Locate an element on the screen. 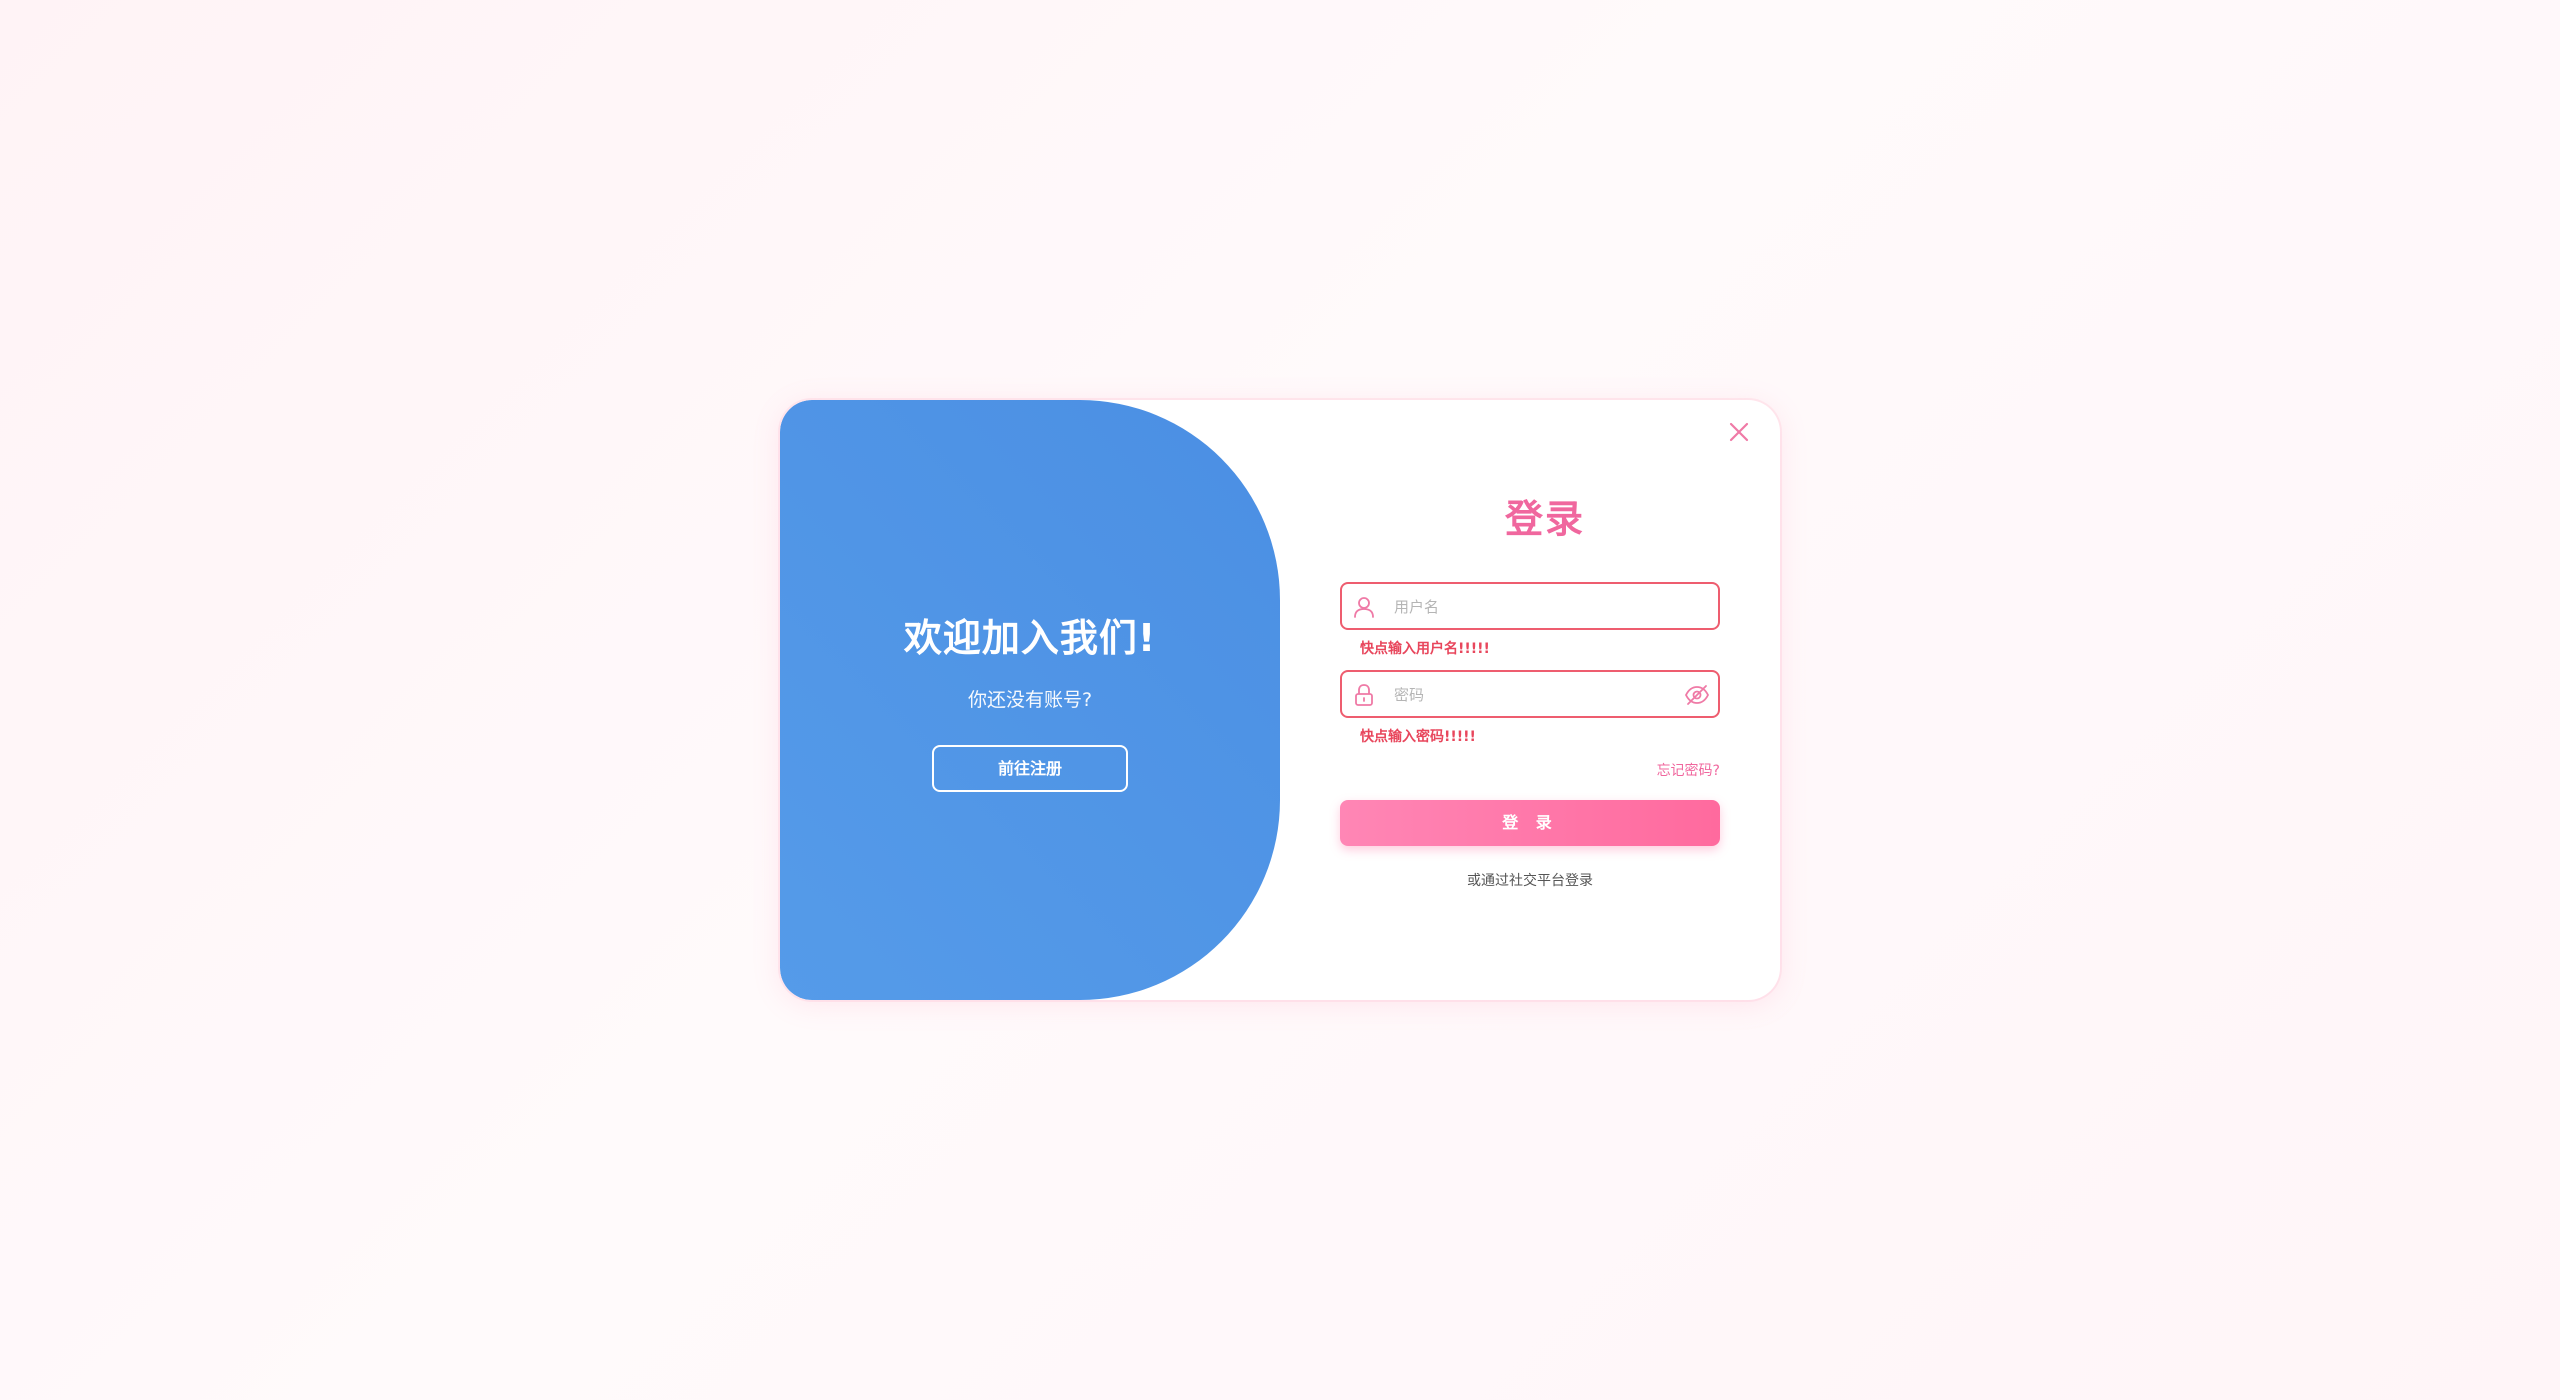  welcome-subtitle: 你还没有账号? is located at coordinates (1030, 700).